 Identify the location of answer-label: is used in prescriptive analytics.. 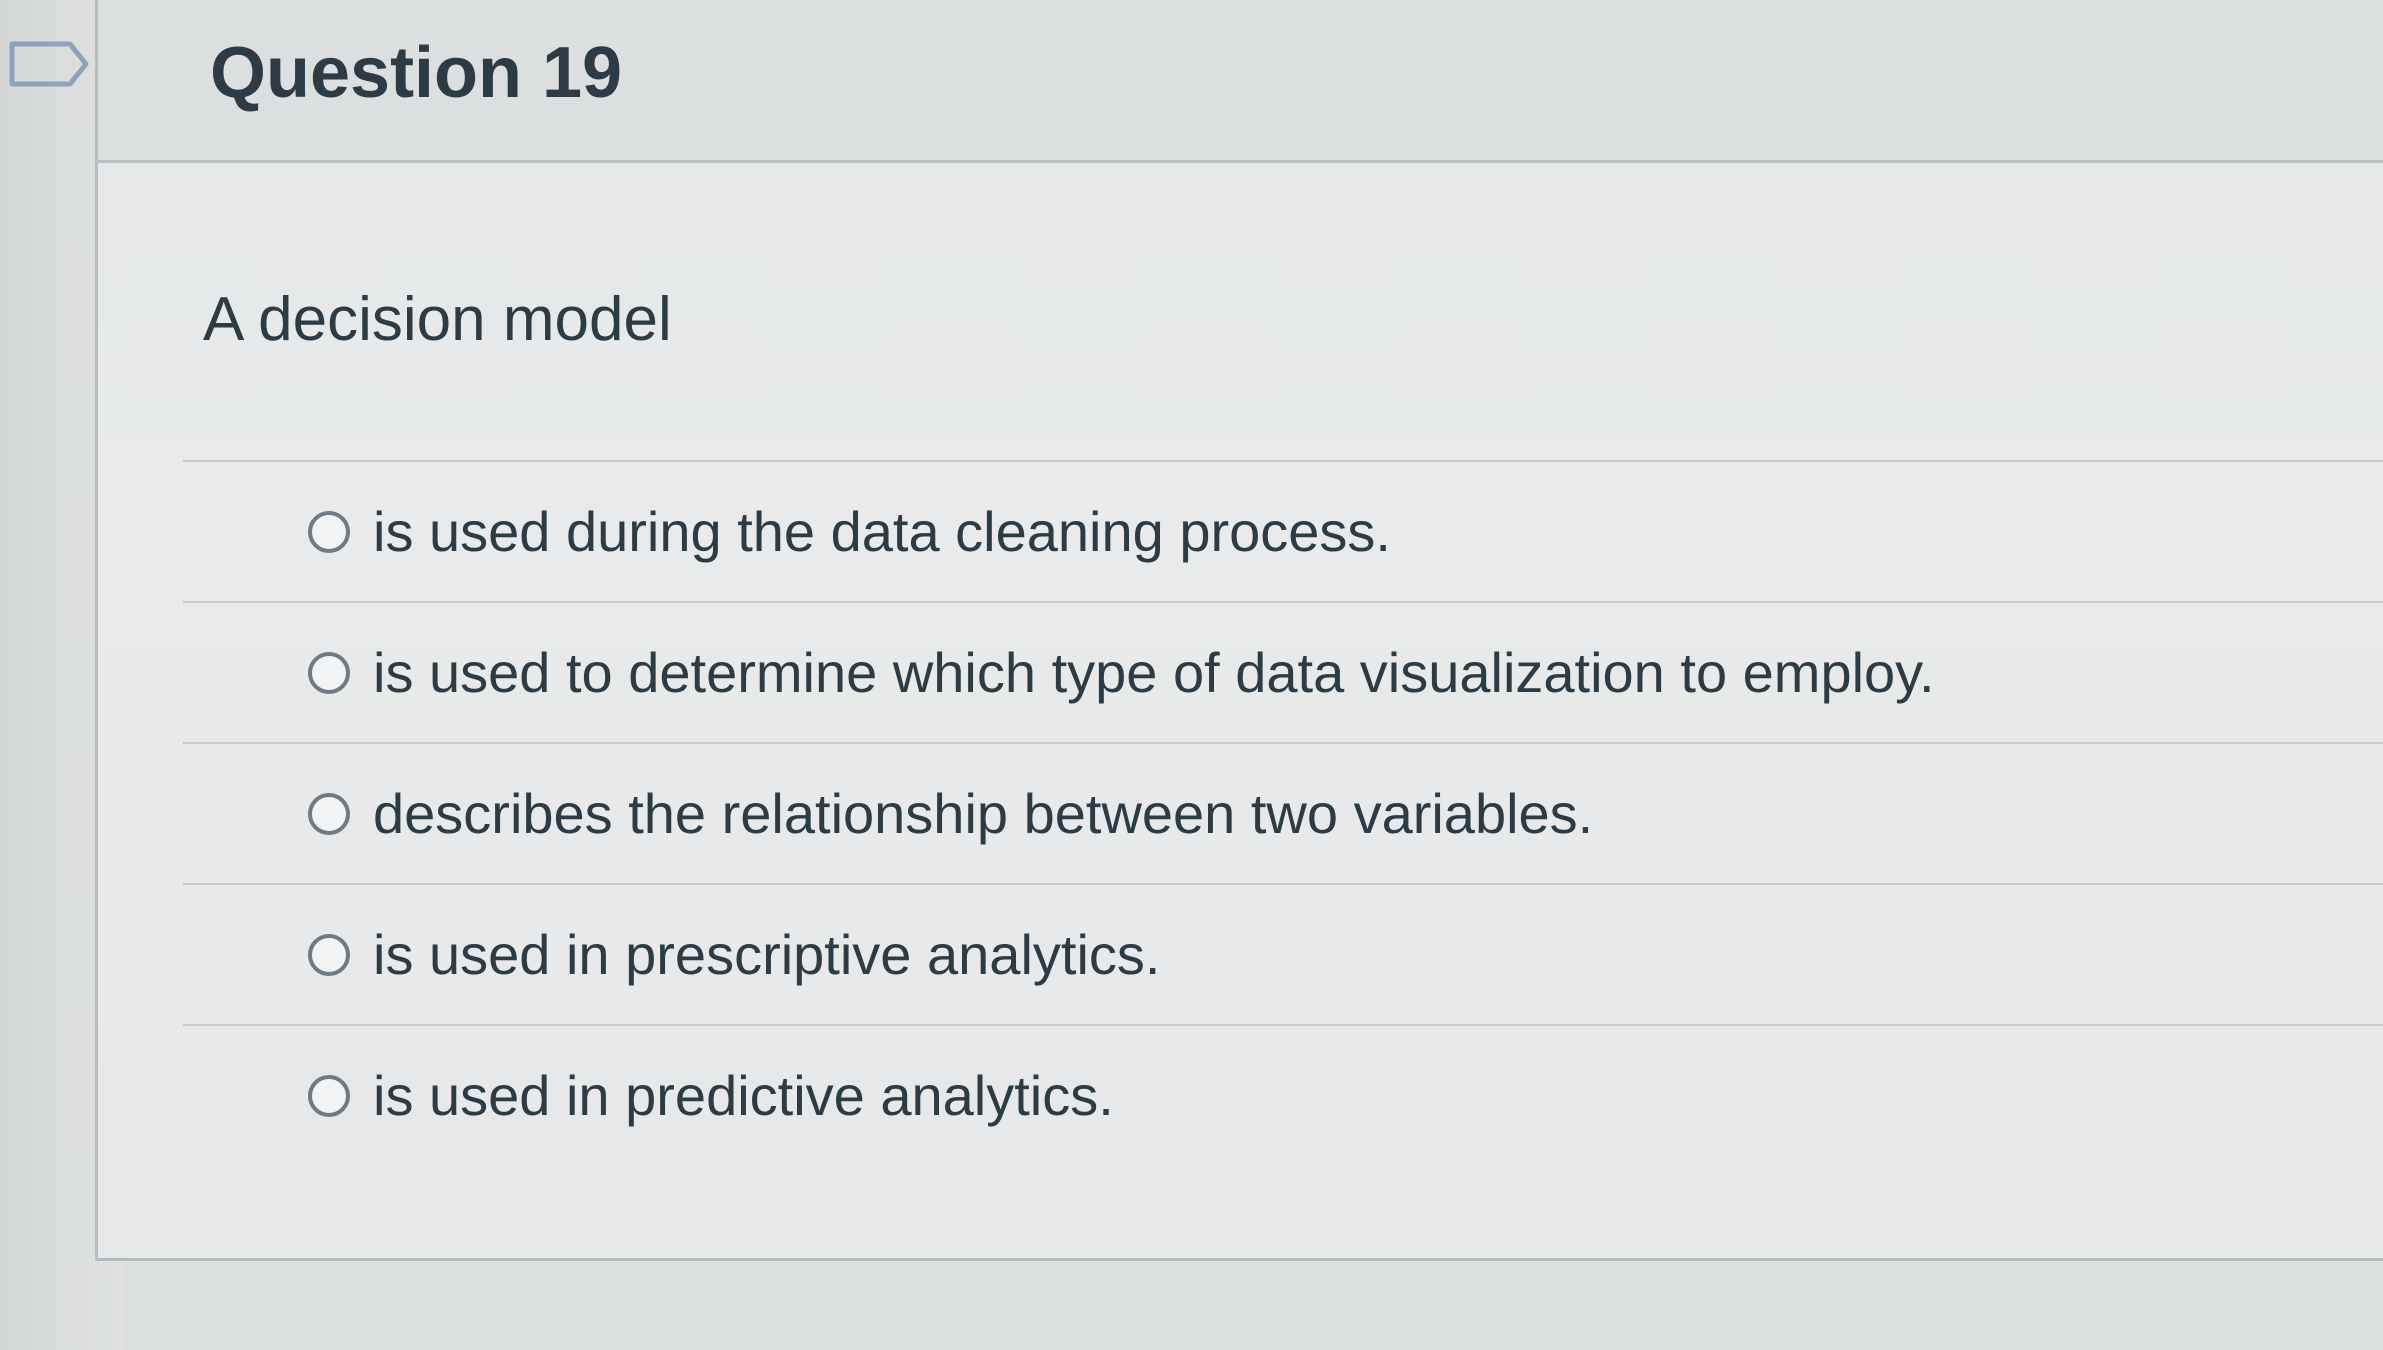
(766, 955).